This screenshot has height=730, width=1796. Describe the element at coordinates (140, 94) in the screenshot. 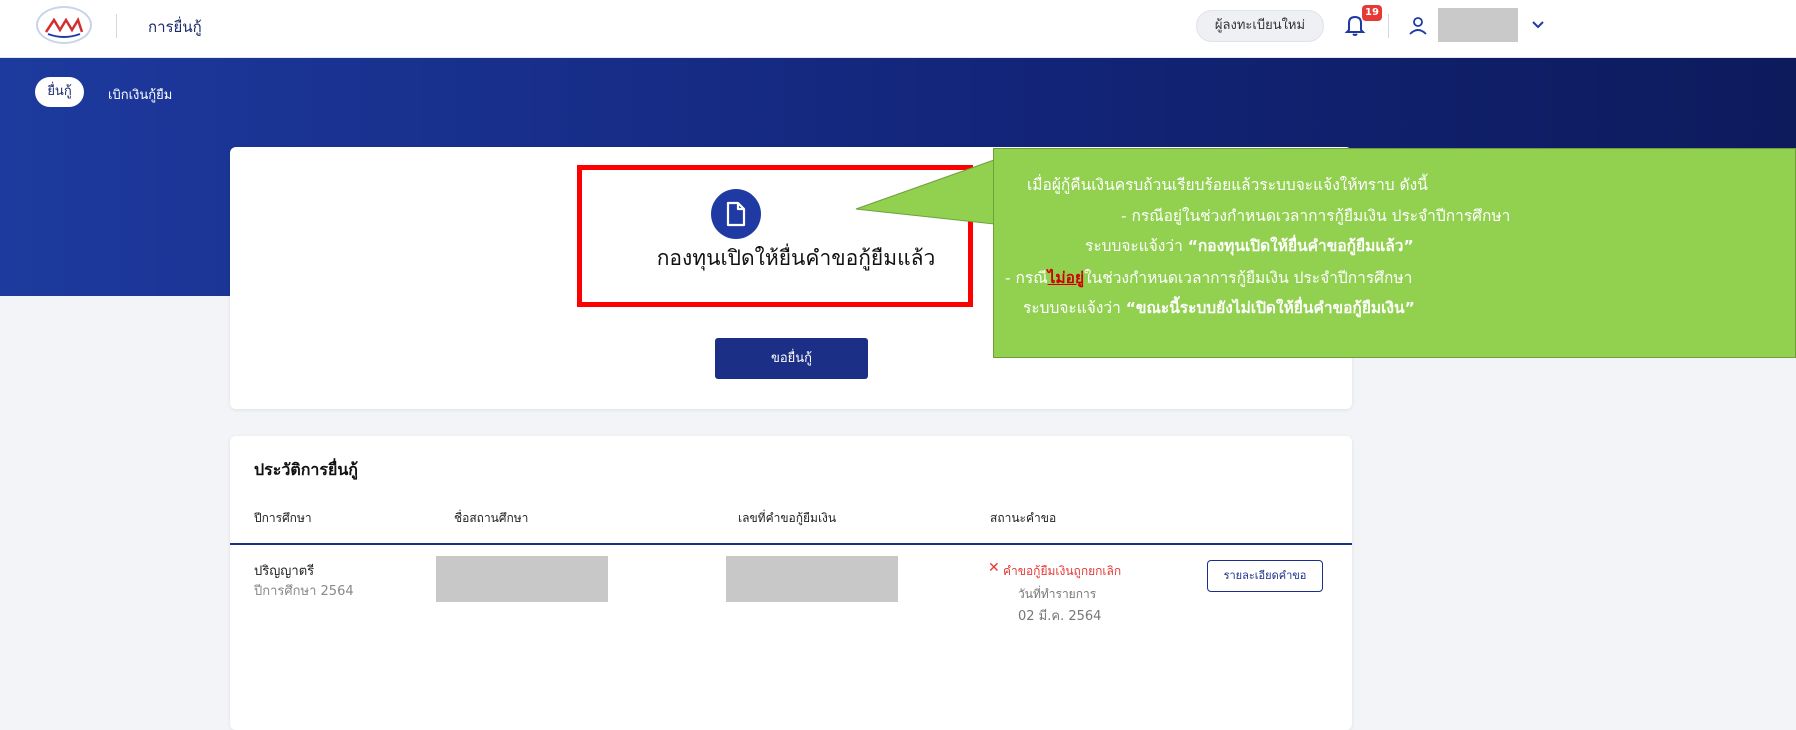

I see `tab-disbursement: เบิกเงินกู้ยืม` at that location.